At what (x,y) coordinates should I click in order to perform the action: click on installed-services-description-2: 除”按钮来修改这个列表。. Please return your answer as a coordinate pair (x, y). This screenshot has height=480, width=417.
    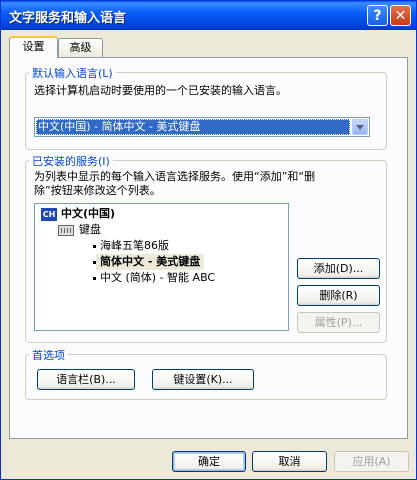
    Looking at the image, I should click on (97, 190).